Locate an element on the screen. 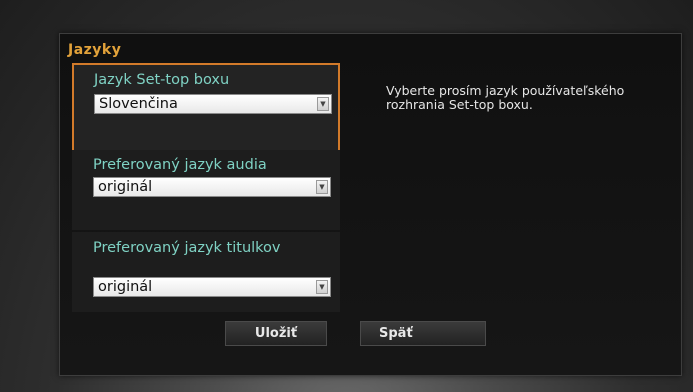 The image size is (693, 392). subtitle-language-select: originál ▼ is located at coordinates (212, 287).